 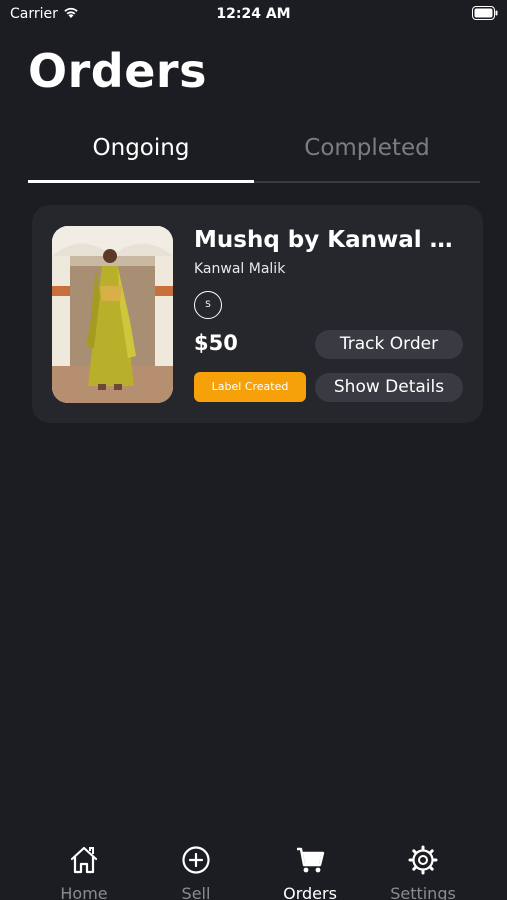 What do you see at coordinates (310, 892) in the screenshot?
I see `nav-label-orders: Orders` at bounding box center [310, 892].